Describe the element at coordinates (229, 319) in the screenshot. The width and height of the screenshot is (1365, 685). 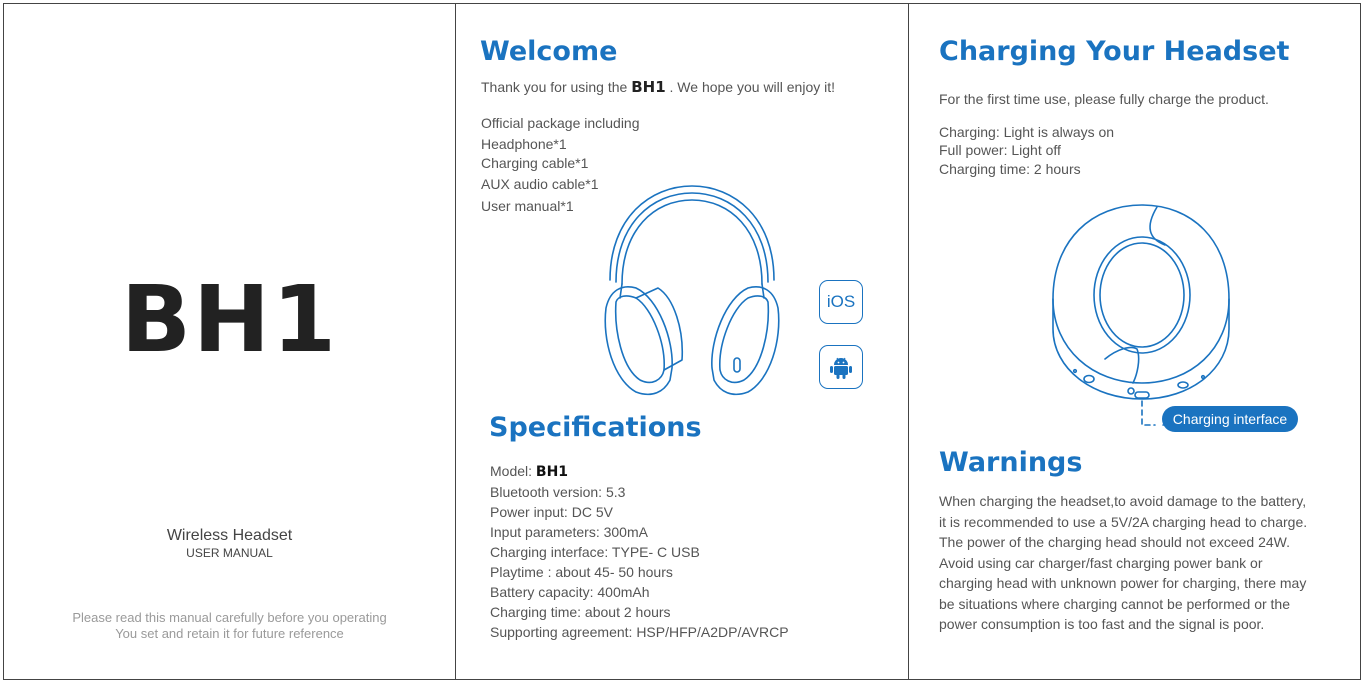
I see `cover-title: BH1` at that location.